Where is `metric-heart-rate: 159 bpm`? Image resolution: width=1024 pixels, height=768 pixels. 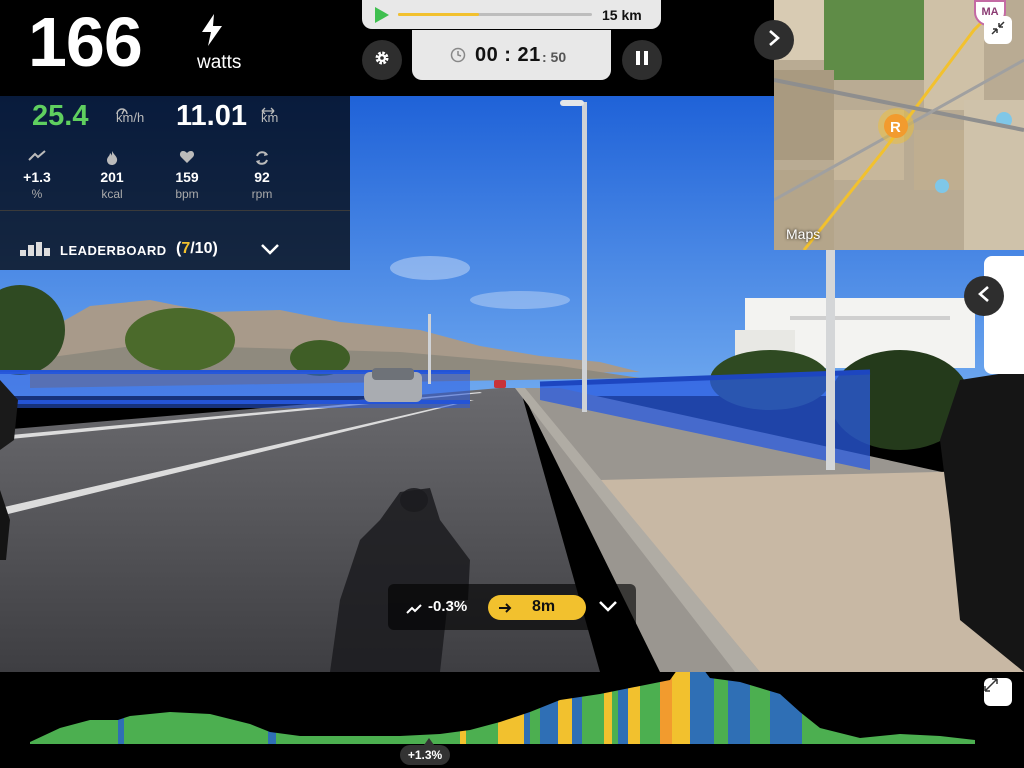
metric-heart-rate: 159 bpm is located at coordinates (187, 175).